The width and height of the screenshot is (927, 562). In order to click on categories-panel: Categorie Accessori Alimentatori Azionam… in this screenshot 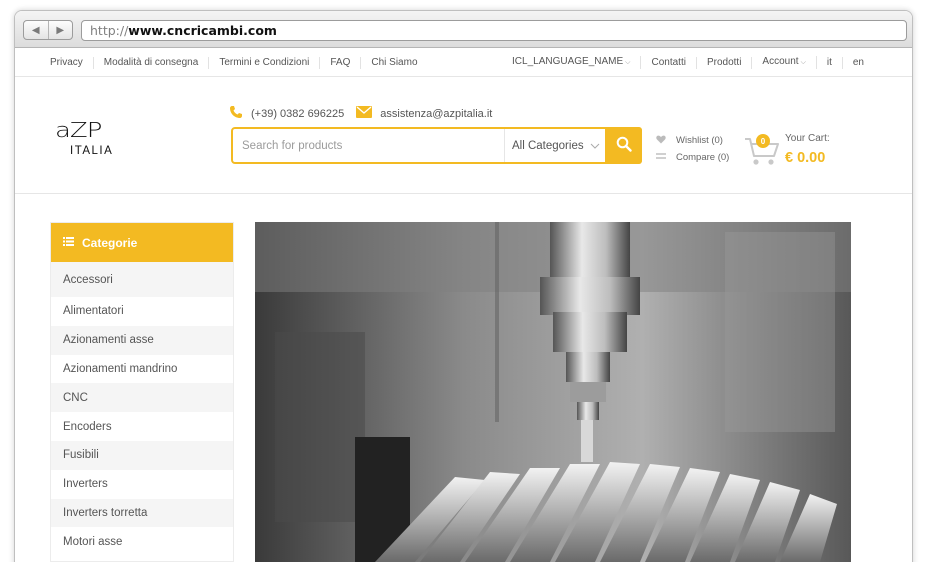, I will do `click(142, 392)`.